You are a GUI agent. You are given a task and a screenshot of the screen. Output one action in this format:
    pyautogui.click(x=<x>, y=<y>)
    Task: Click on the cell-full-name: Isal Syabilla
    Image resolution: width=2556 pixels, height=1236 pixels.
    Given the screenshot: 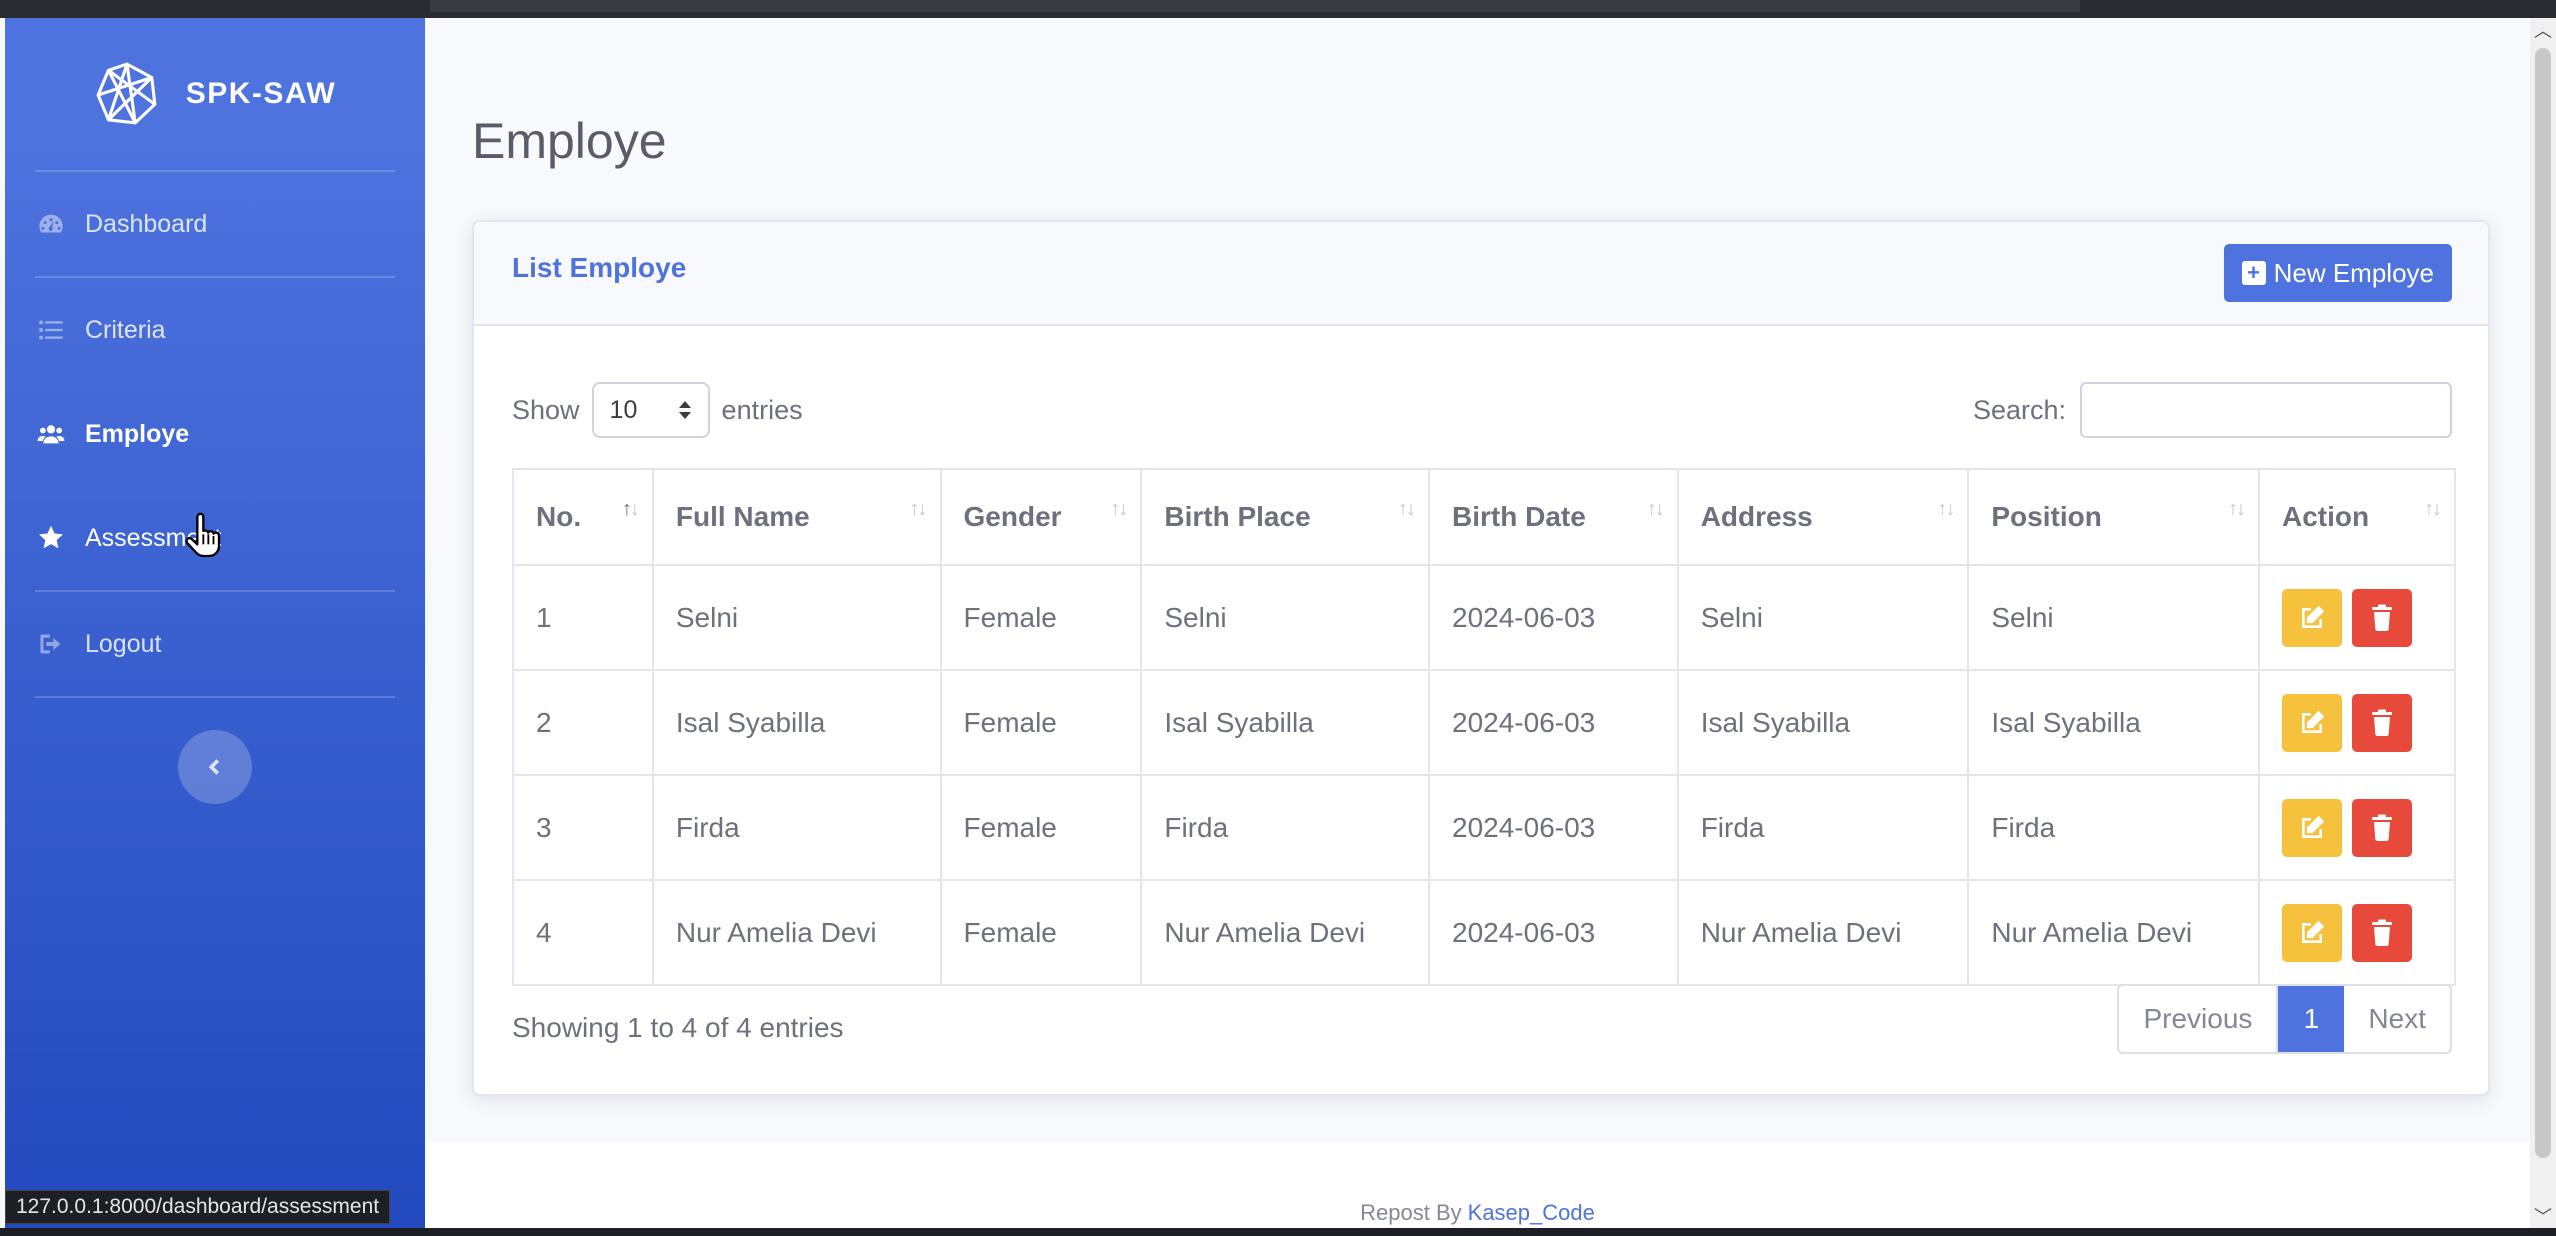 What is the action you would take?
    pyautogui.click(x=796, y=722)
    